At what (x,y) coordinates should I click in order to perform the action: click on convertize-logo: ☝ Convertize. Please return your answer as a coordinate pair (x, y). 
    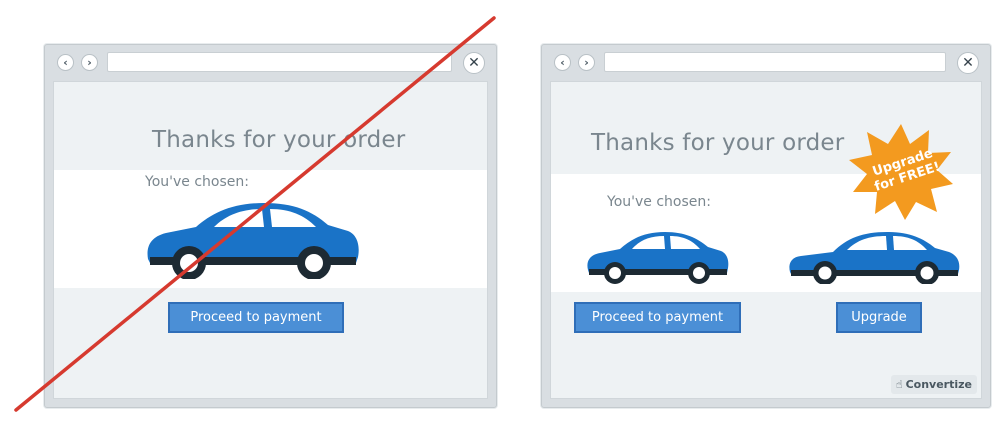
    Looking at the image, I should click on (933, 384).